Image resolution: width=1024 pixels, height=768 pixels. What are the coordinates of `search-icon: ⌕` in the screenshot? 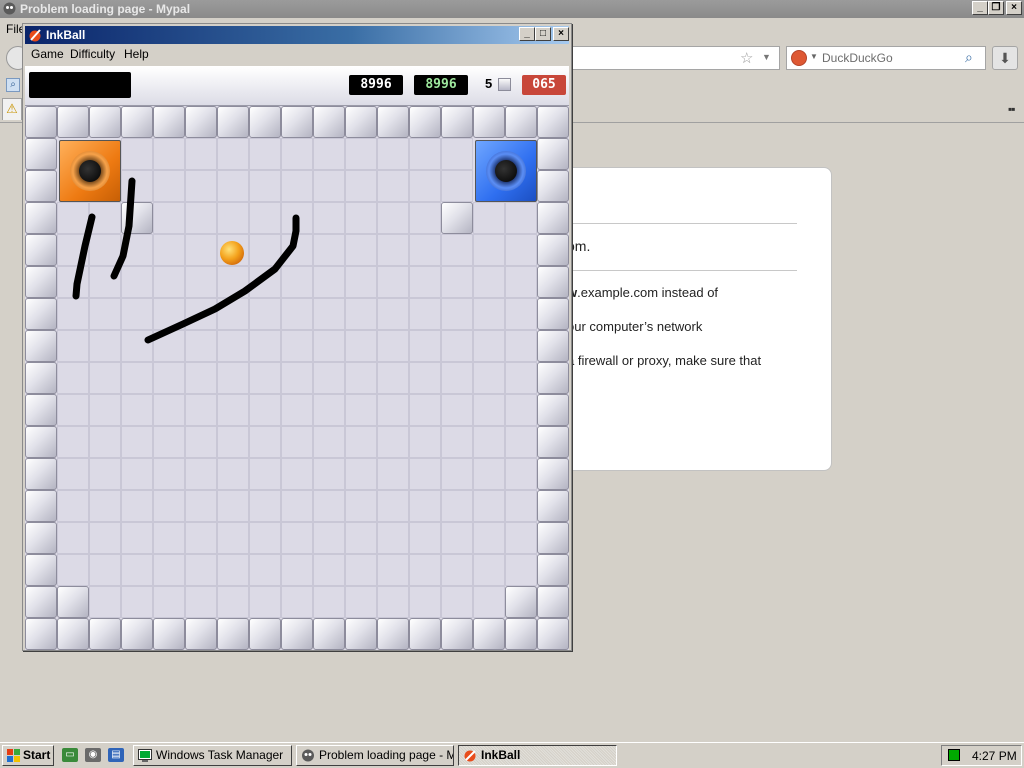 It's located at (969, 57).